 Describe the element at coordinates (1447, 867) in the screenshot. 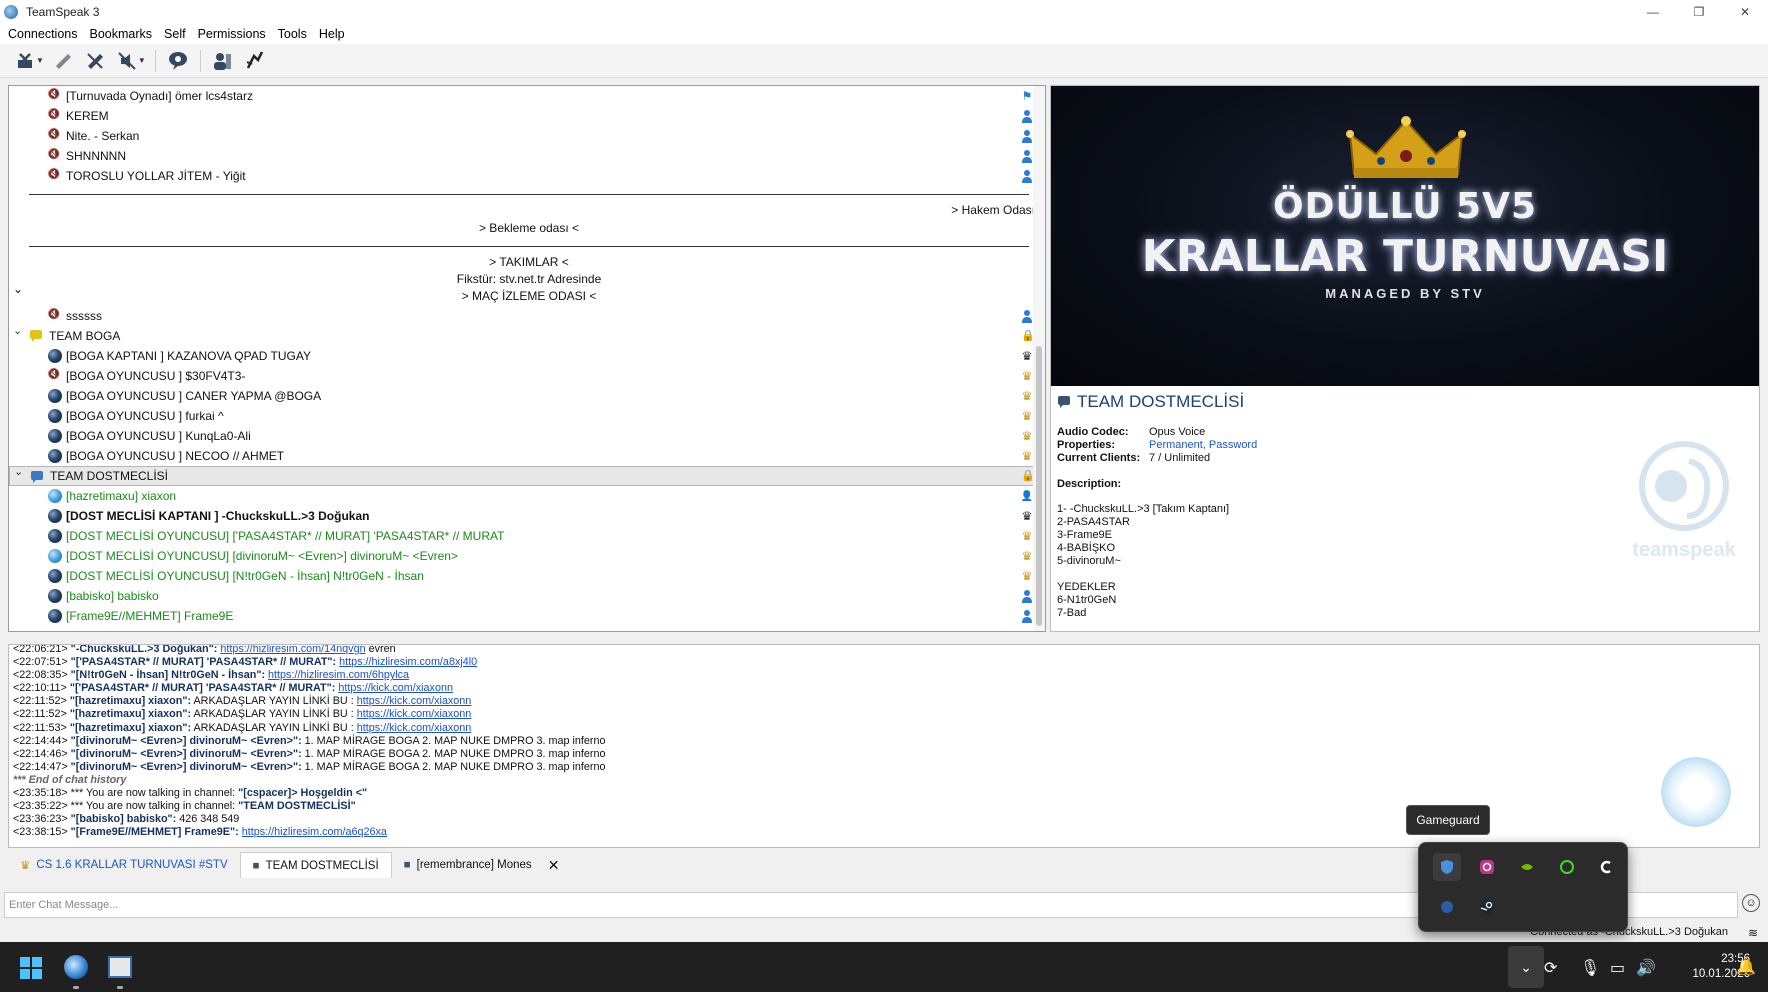

I see `gameguard-shield-icon` at that location.